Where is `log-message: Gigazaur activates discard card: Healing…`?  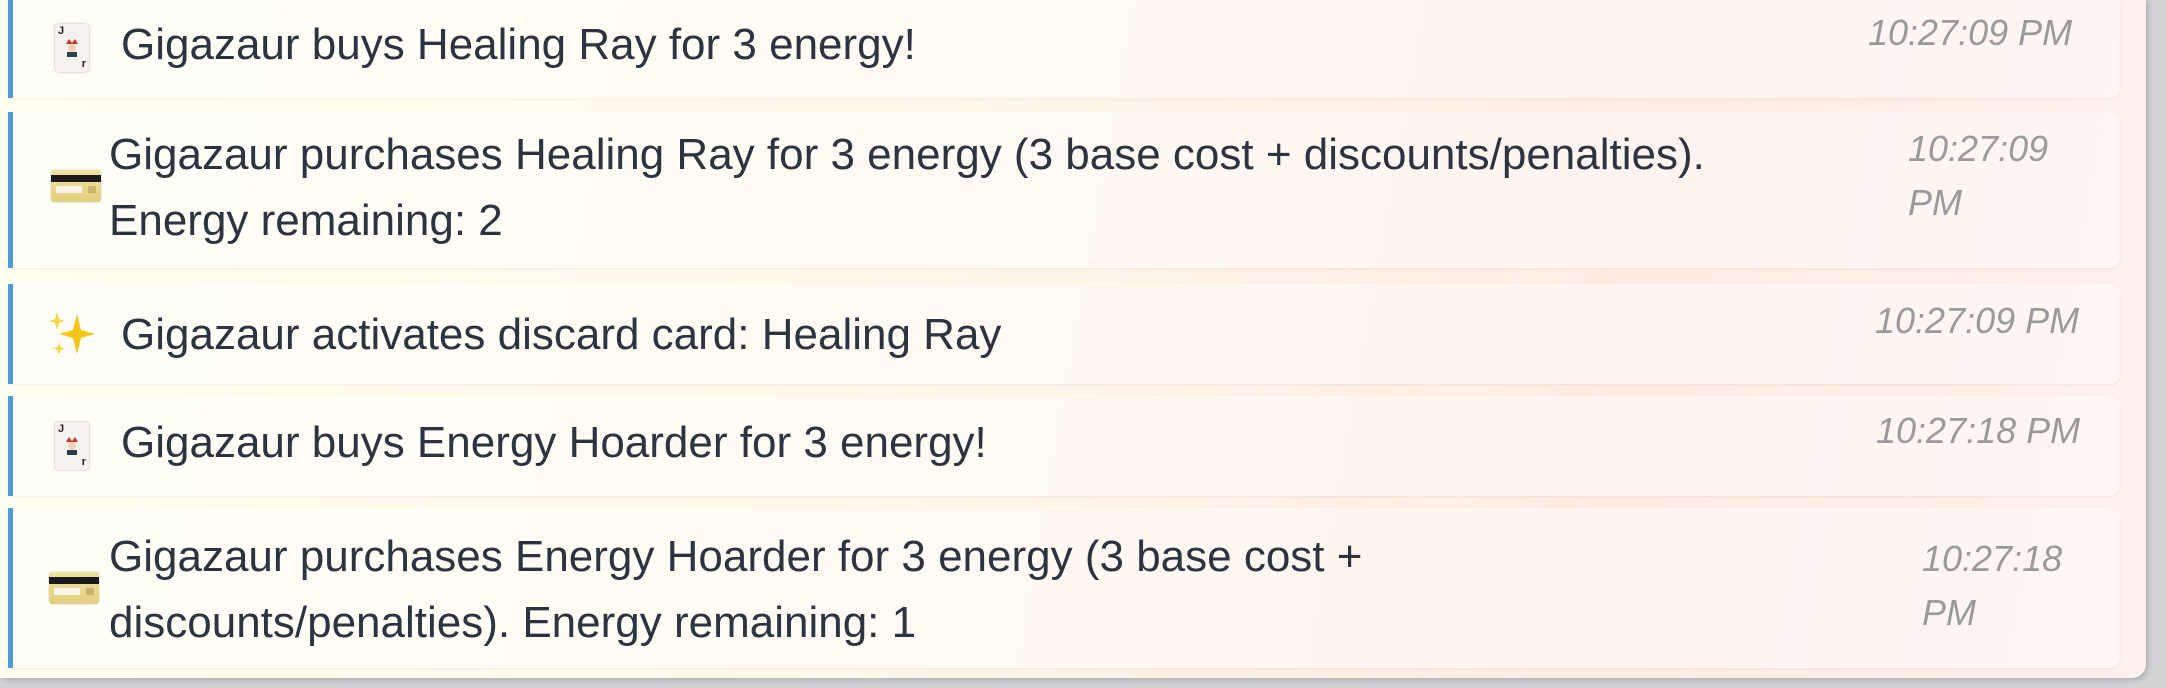 log-message: Gigazaur activates discard card: Healing… is located at coordinates (561, 334).